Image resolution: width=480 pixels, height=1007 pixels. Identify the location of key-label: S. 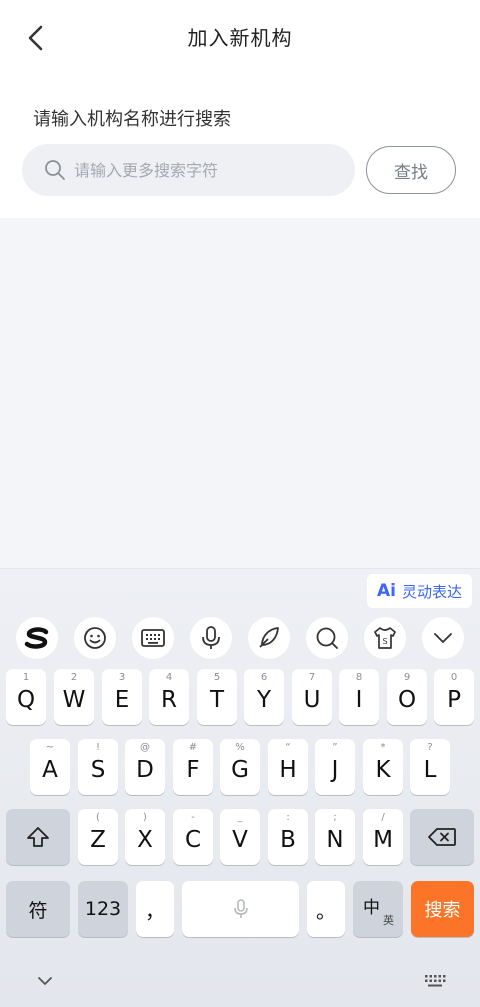
(98, 770).